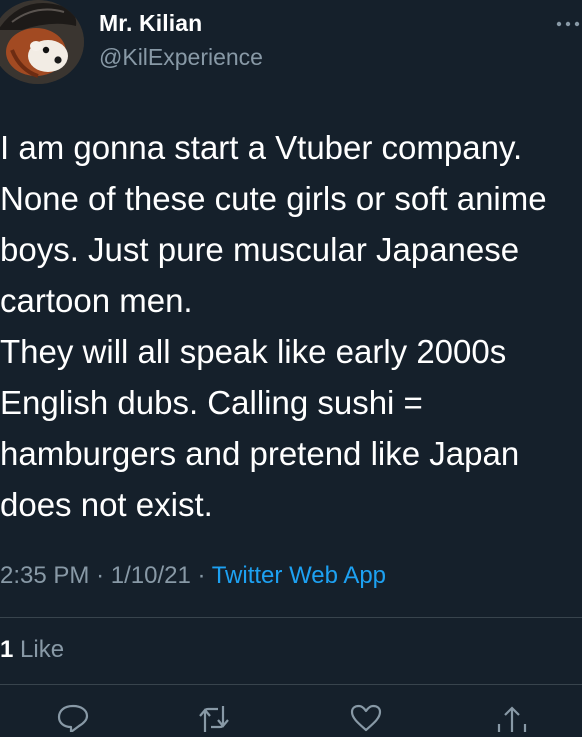 This screenshot has height=737, width=582. What do you see at coordinates (150, 23) in the screenshot?
I see `author-name: Mr. Kilian` at bounding box center [150, 23].